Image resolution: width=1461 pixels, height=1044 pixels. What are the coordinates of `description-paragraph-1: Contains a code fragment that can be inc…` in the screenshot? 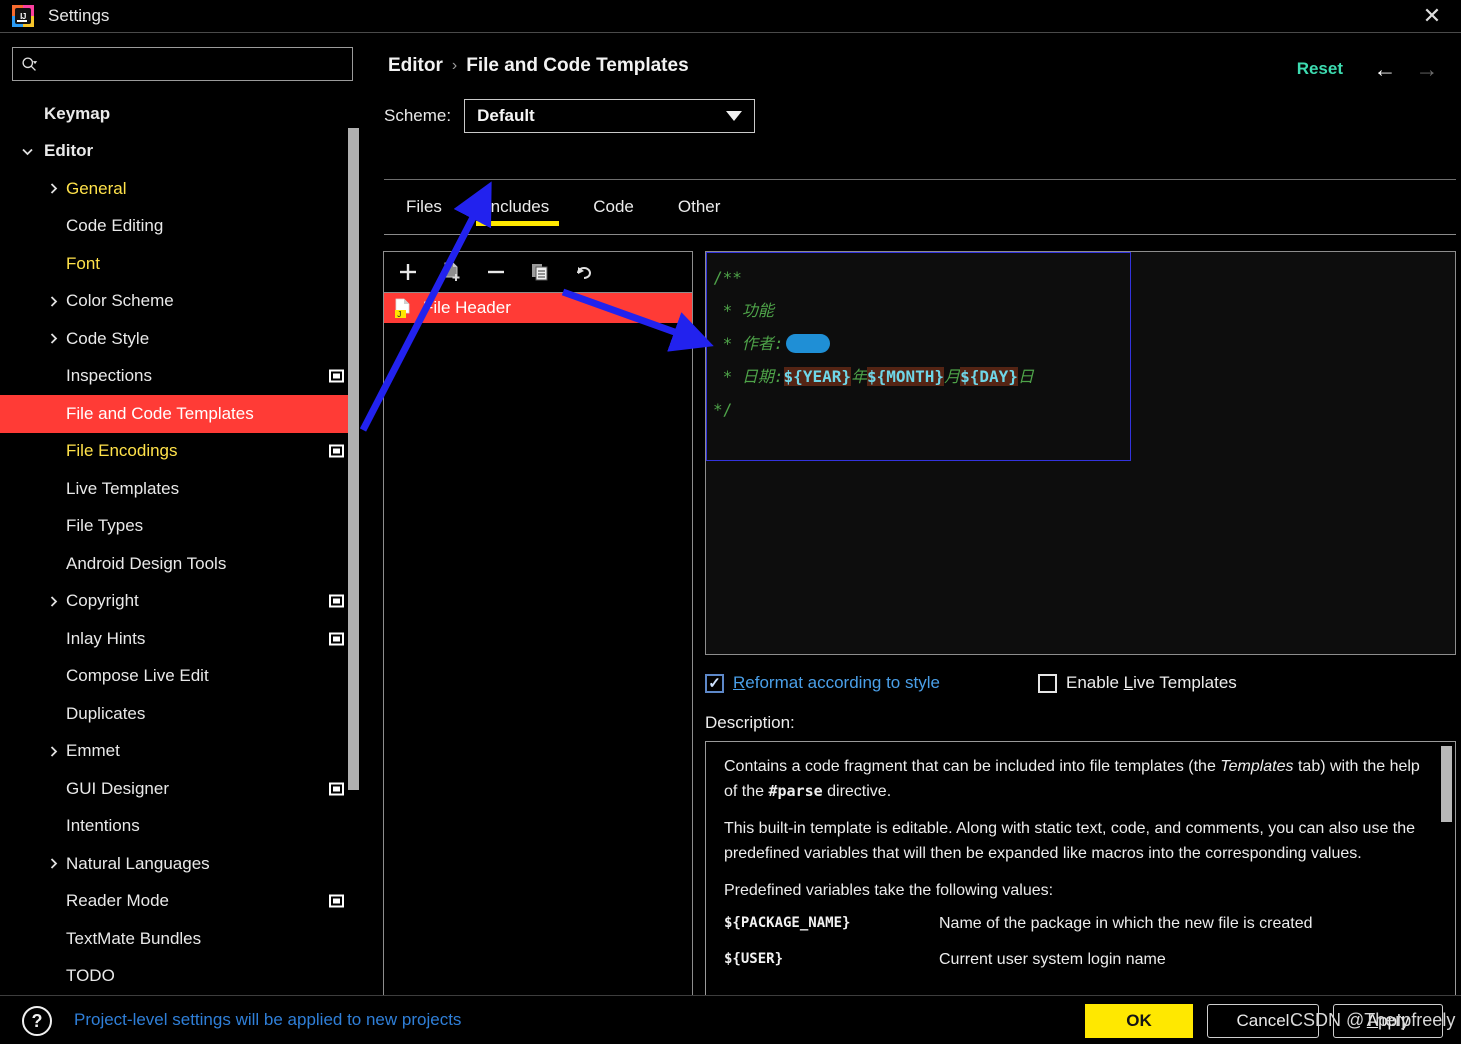 It's located at (1076, 779).